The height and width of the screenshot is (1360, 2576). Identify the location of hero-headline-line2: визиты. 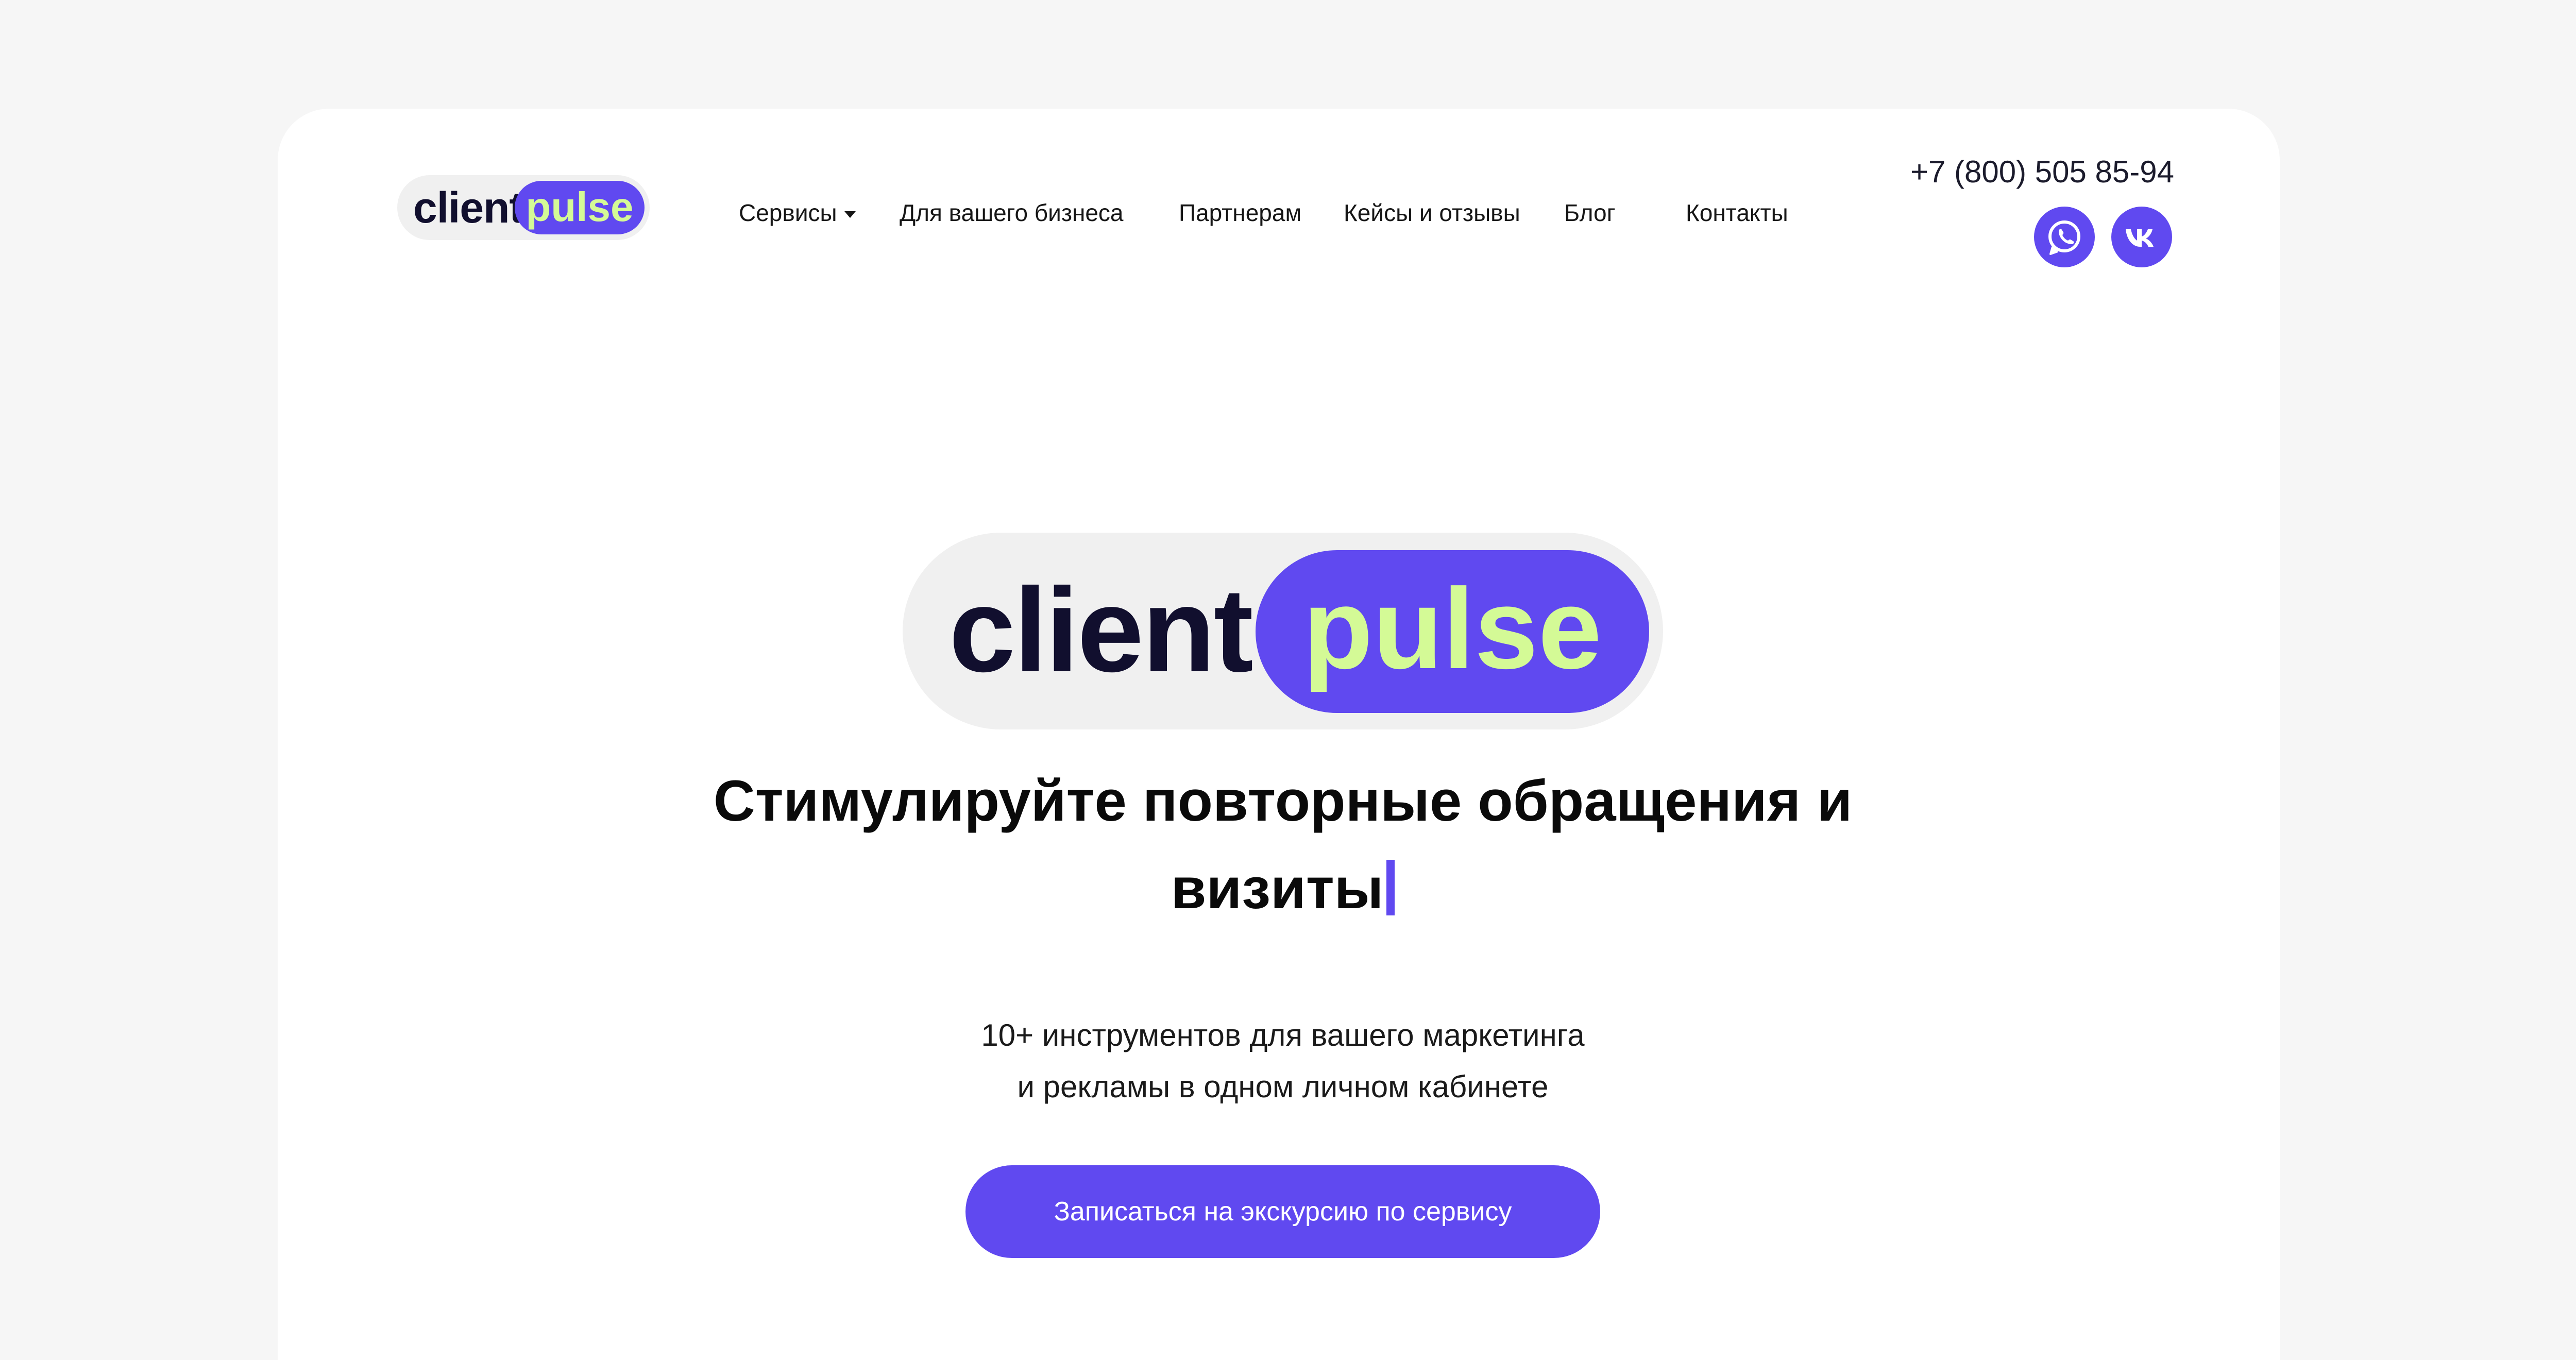
(1277, 888).